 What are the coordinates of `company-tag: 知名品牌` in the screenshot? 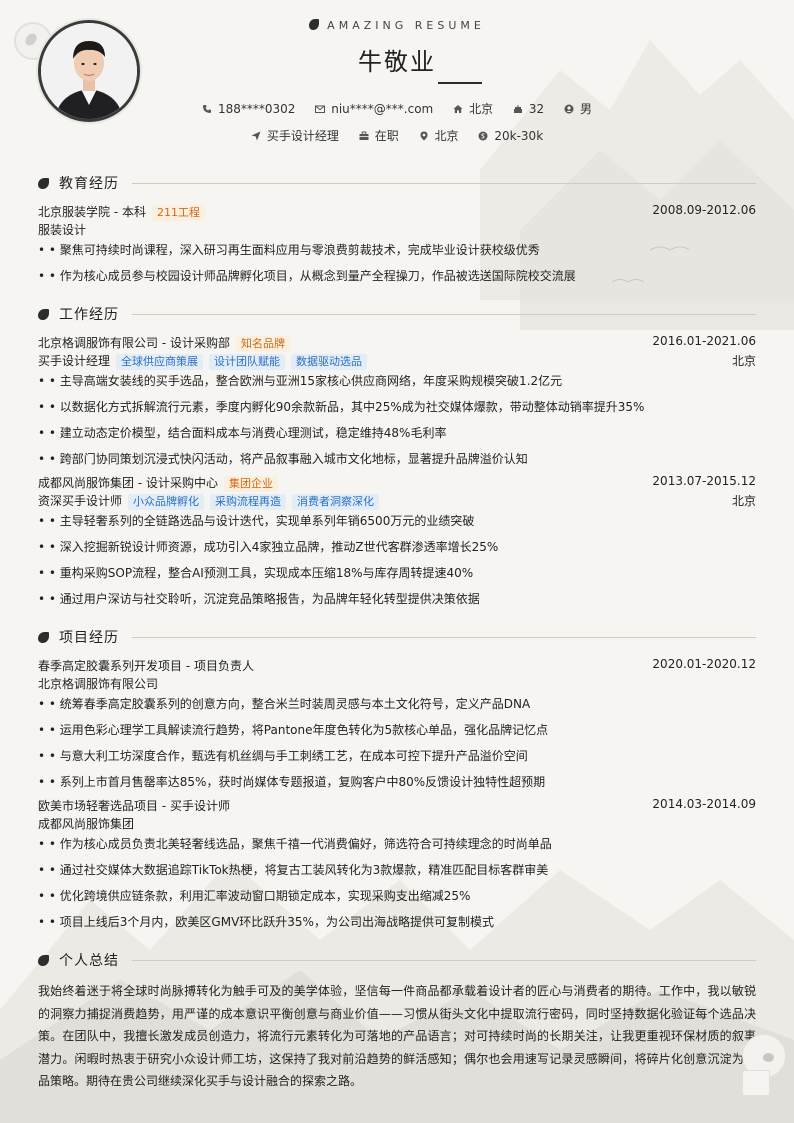 It's located at (262, 344).